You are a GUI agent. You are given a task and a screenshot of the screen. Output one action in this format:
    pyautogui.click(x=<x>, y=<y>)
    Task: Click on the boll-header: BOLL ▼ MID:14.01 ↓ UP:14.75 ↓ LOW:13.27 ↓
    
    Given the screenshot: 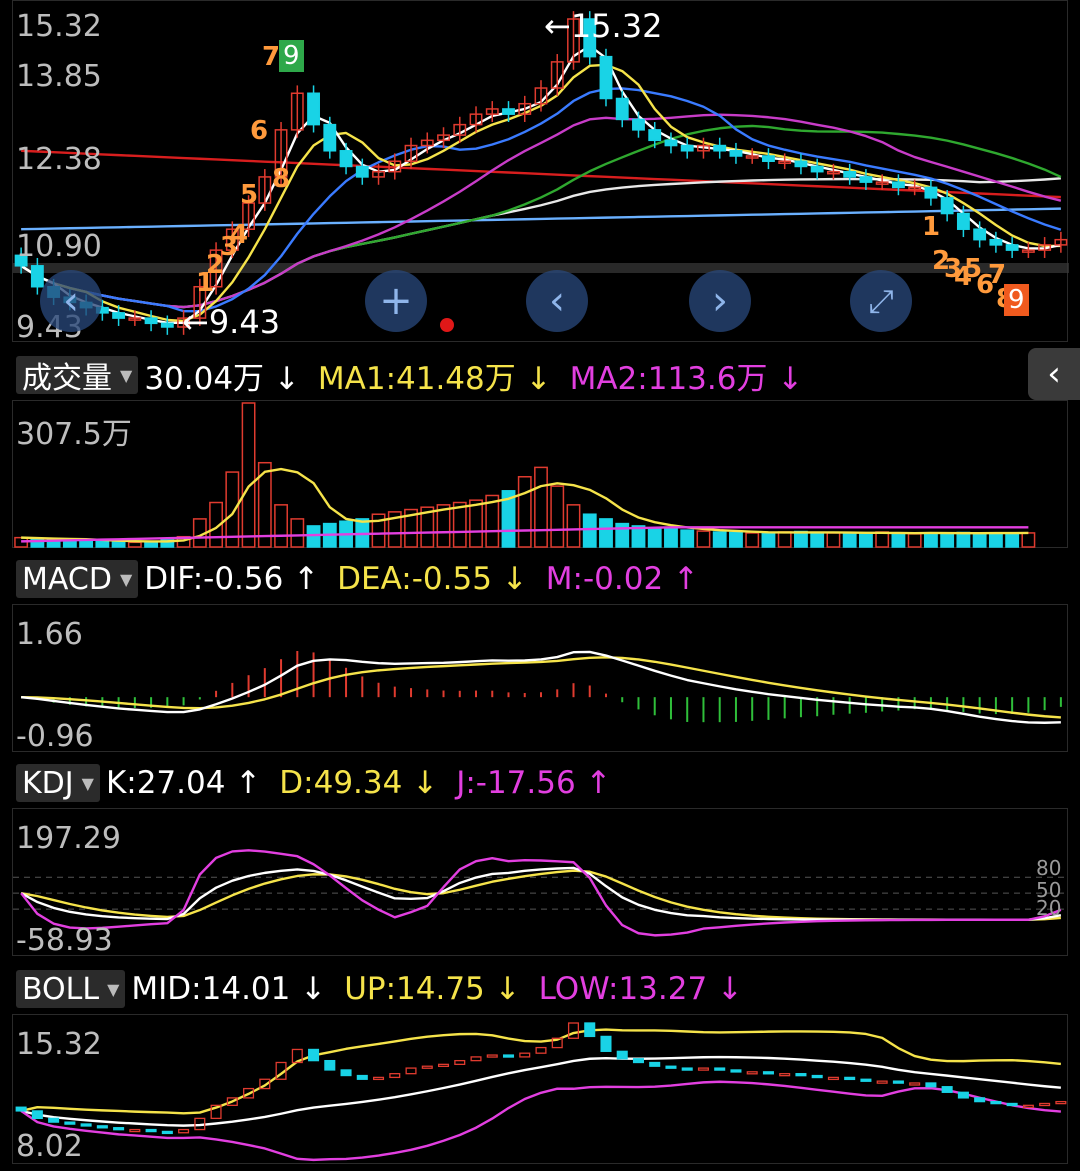 What is the action you would take?
    pyautogui.click(x=540, y=989)
    